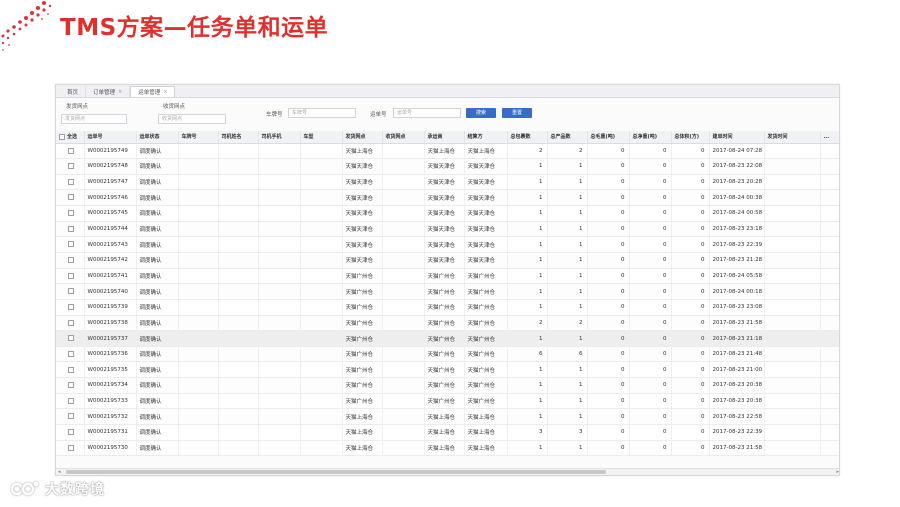 This screenshot has width=900, height=507. Describe the element at coordinates (157, 137) in the screenshot. I see `column-header: 运单状态` at that location.